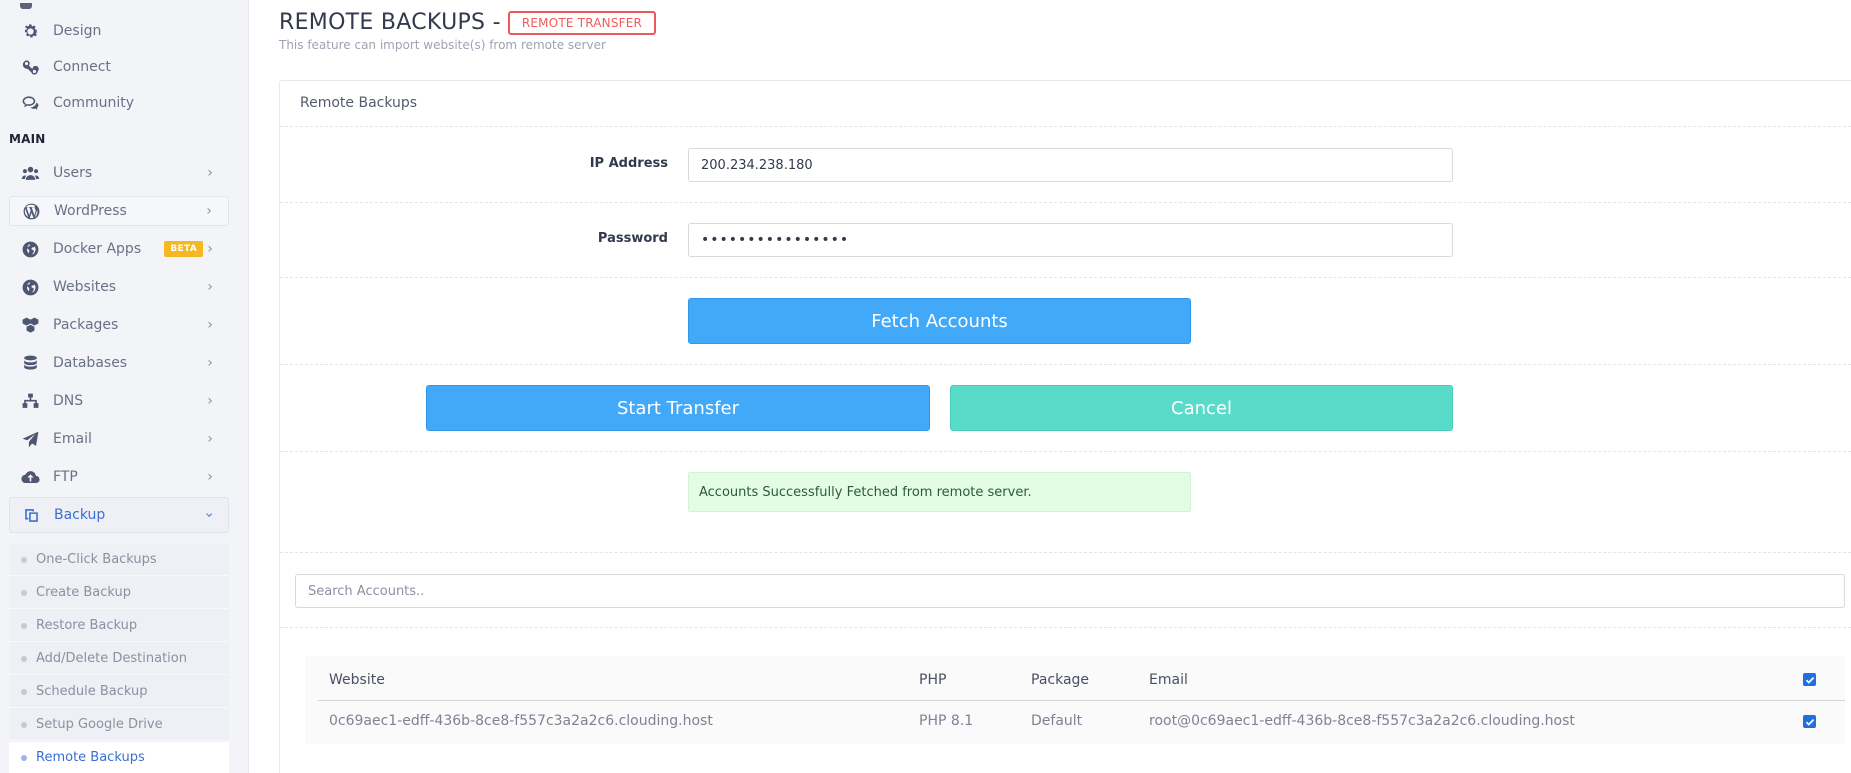 The height and width of the screenshot is (773, 1851). Describe the element at coordinates (87, 625) in the screenshot. I see `submenu-label: Restore Backup` at that location.